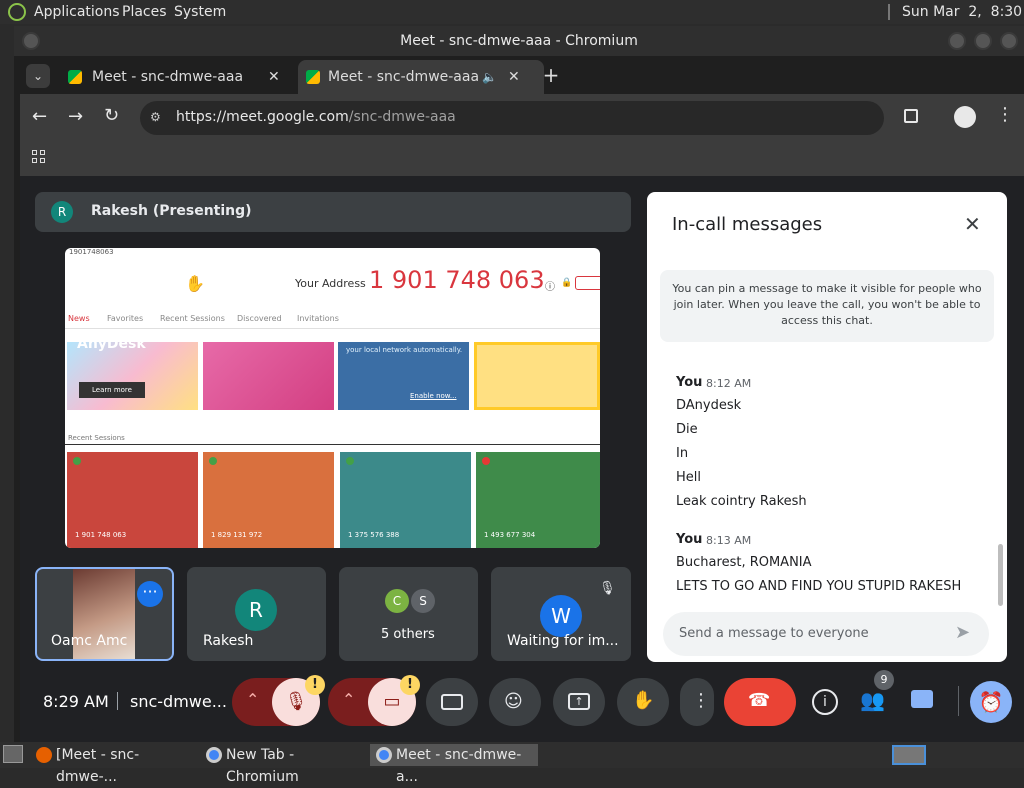 This screenshot has height=788, width=1024. I want to click on hand-icon: ✋, so click(195, 283).